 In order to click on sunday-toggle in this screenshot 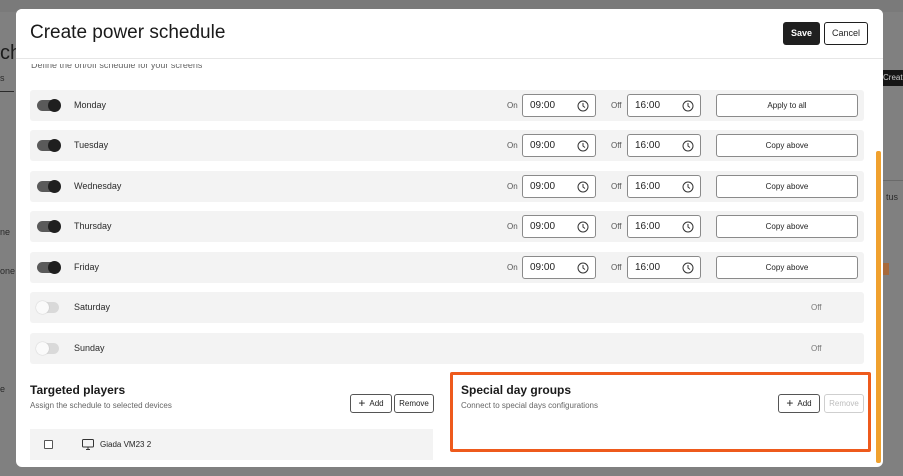, I will do `click(47, 348)`.